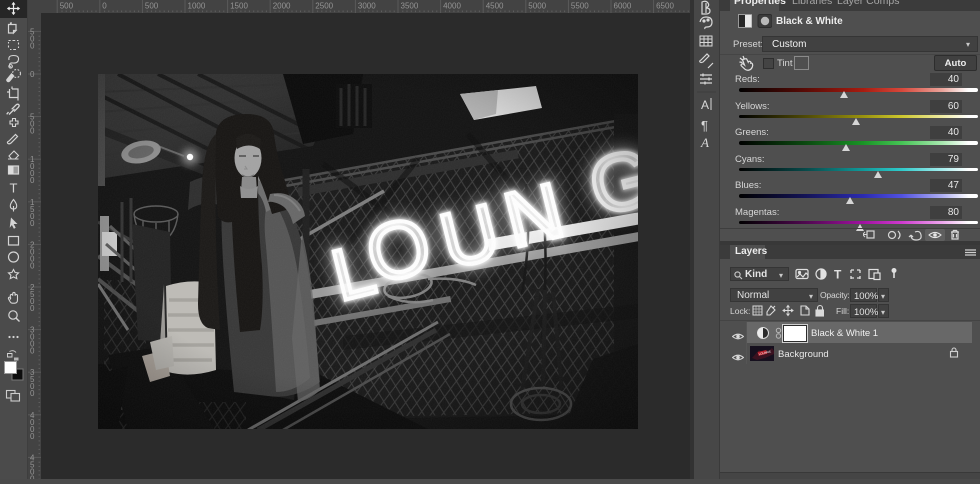  Describe the element at coordinates (623, 6) in the screenshot. I see `svg-text: 6000` at that location.